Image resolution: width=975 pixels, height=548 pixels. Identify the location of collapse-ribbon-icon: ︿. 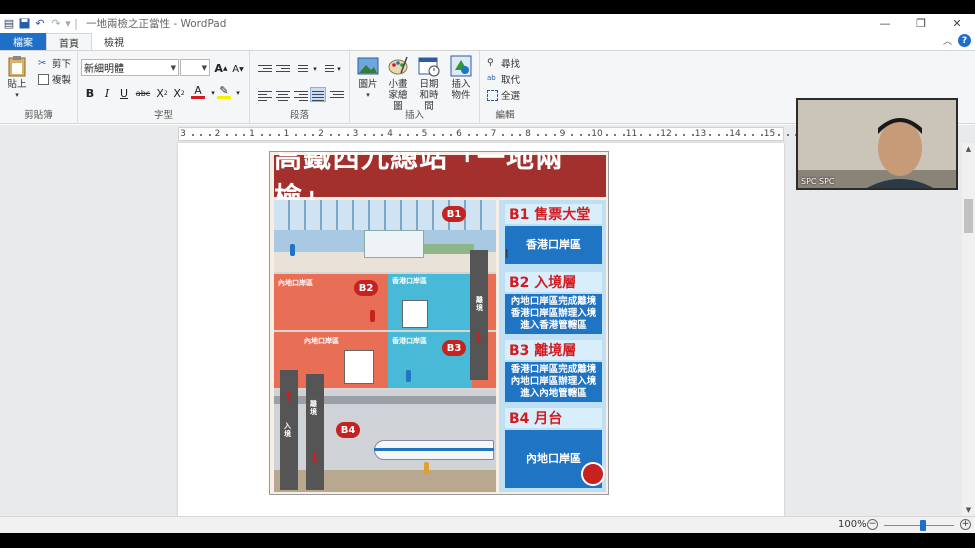
(947, 40).